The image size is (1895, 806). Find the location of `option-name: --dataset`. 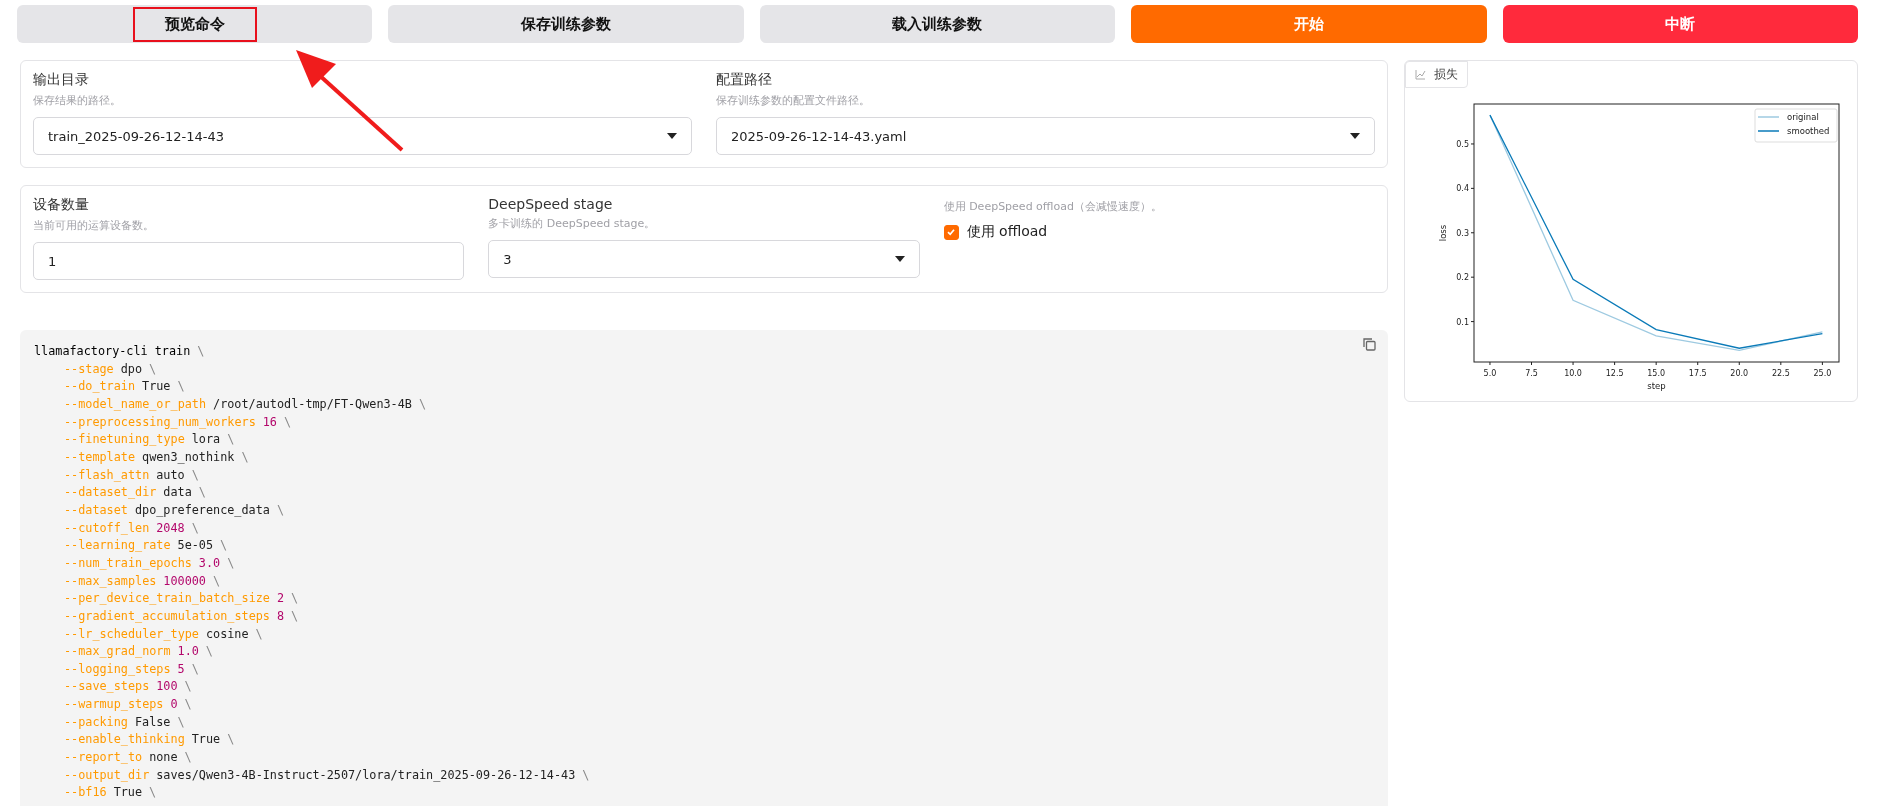

option-name: --dataset is located at coordinates (96, 510).